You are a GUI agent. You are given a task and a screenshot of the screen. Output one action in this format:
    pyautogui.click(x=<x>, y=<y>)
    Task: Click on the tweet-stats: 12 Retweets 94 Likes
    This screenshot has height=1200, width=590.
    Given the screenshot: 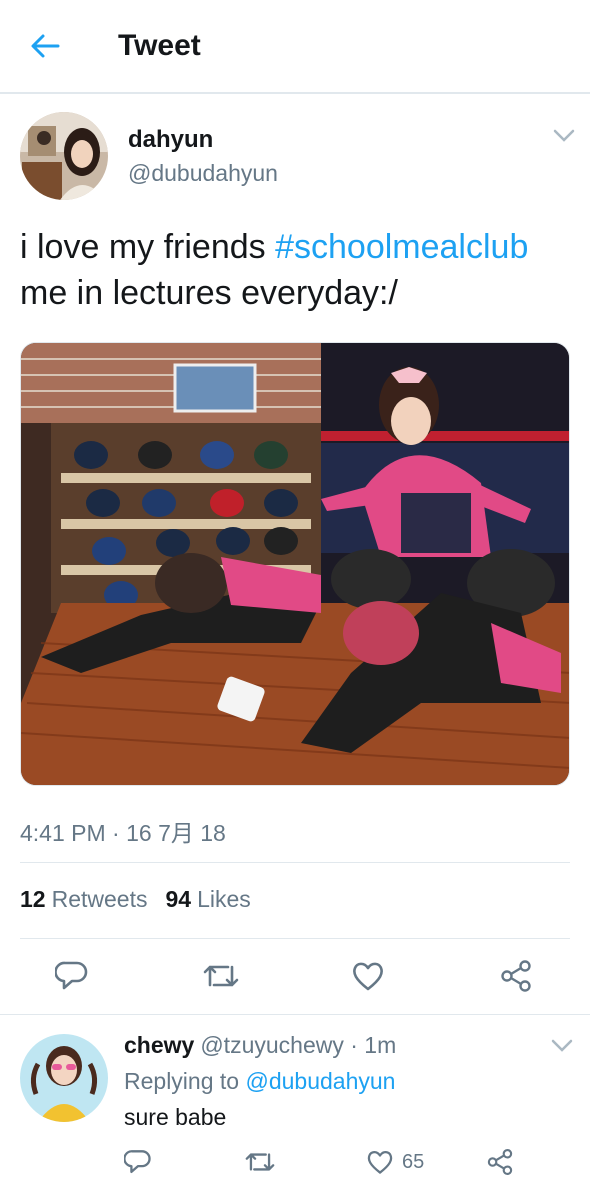 What is the action you would take?
    pyautogui.click(x=135, y=899)
    